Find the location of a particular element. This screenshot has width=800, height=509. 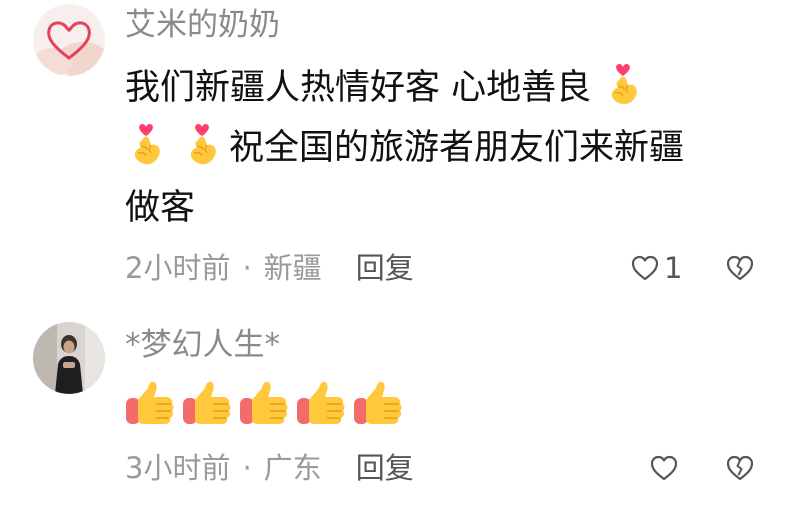

comment-time: 2小时前 is located at coordinates (178, 268).